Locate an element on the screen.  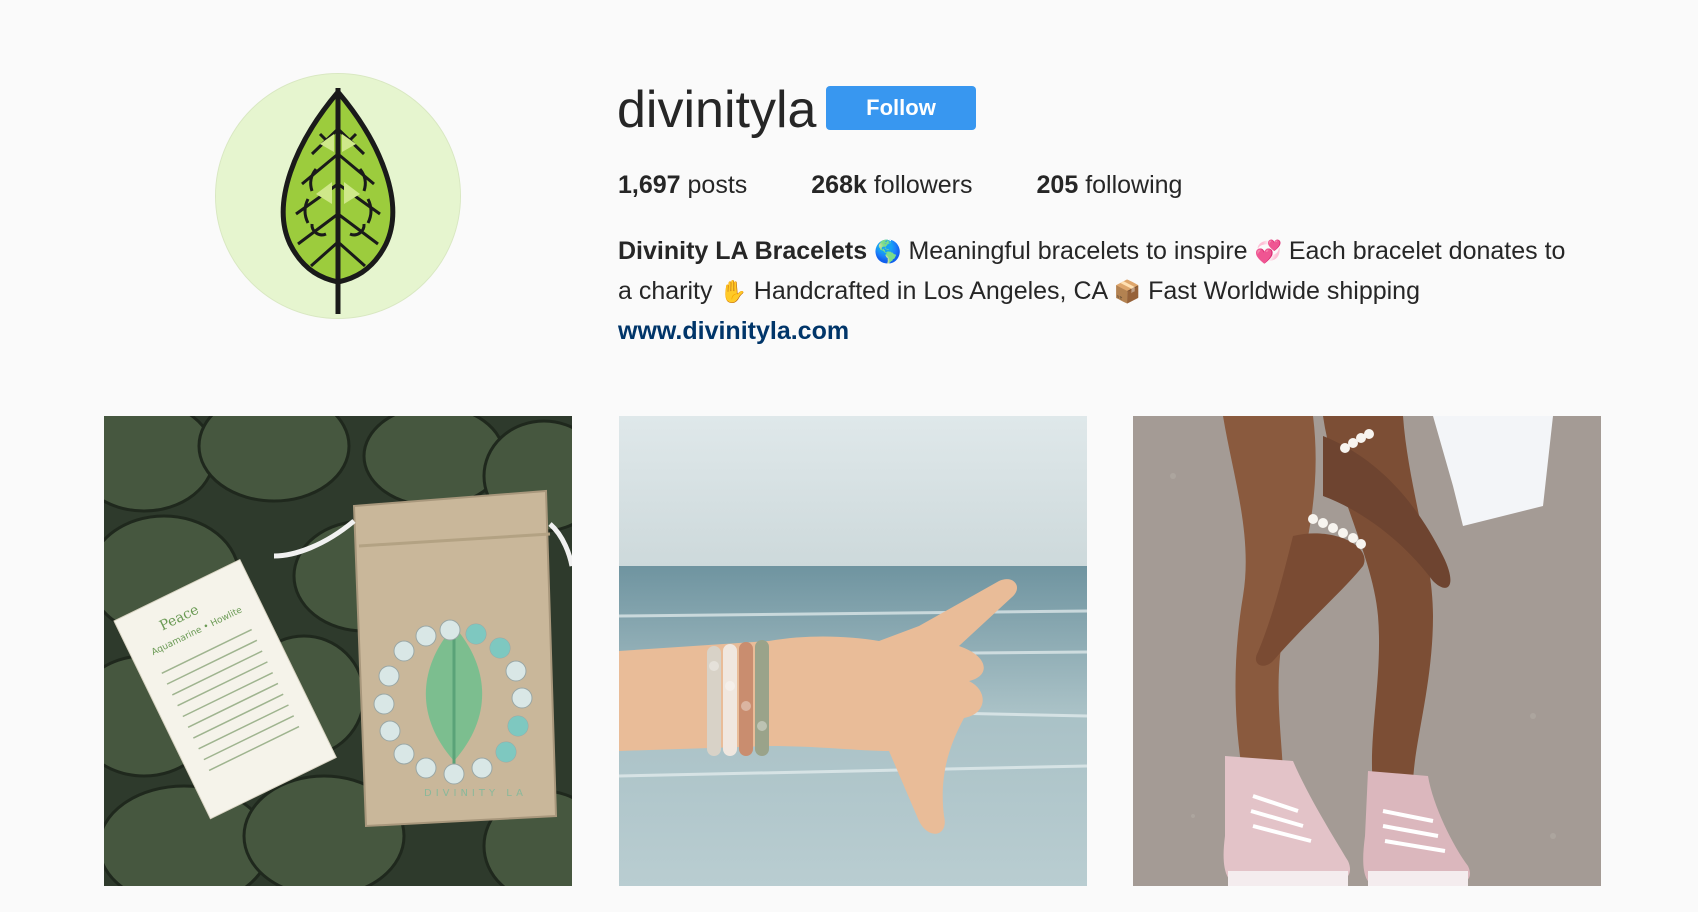
stat-following: 205 following is located at coordinates (1110, 185).